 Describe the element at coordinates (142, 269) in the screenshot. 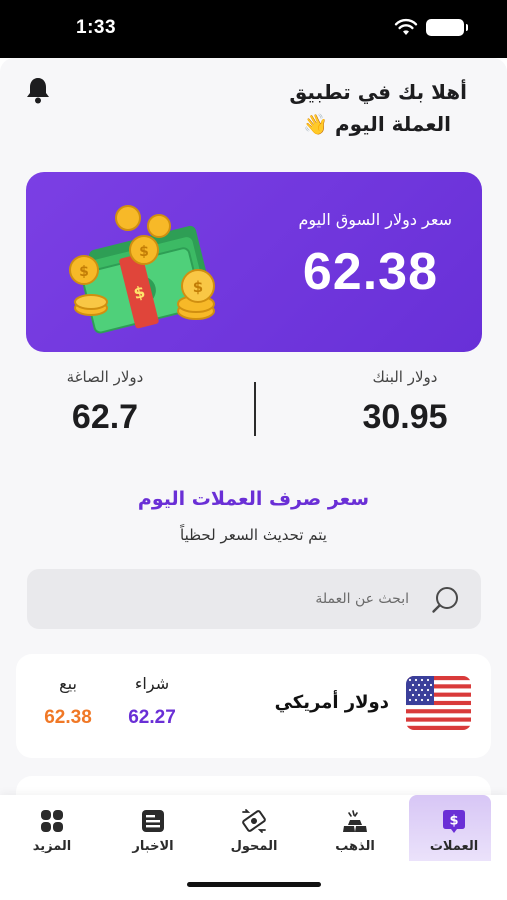

I see `money-stack-illustration: $ $ $ $ $` at that location.